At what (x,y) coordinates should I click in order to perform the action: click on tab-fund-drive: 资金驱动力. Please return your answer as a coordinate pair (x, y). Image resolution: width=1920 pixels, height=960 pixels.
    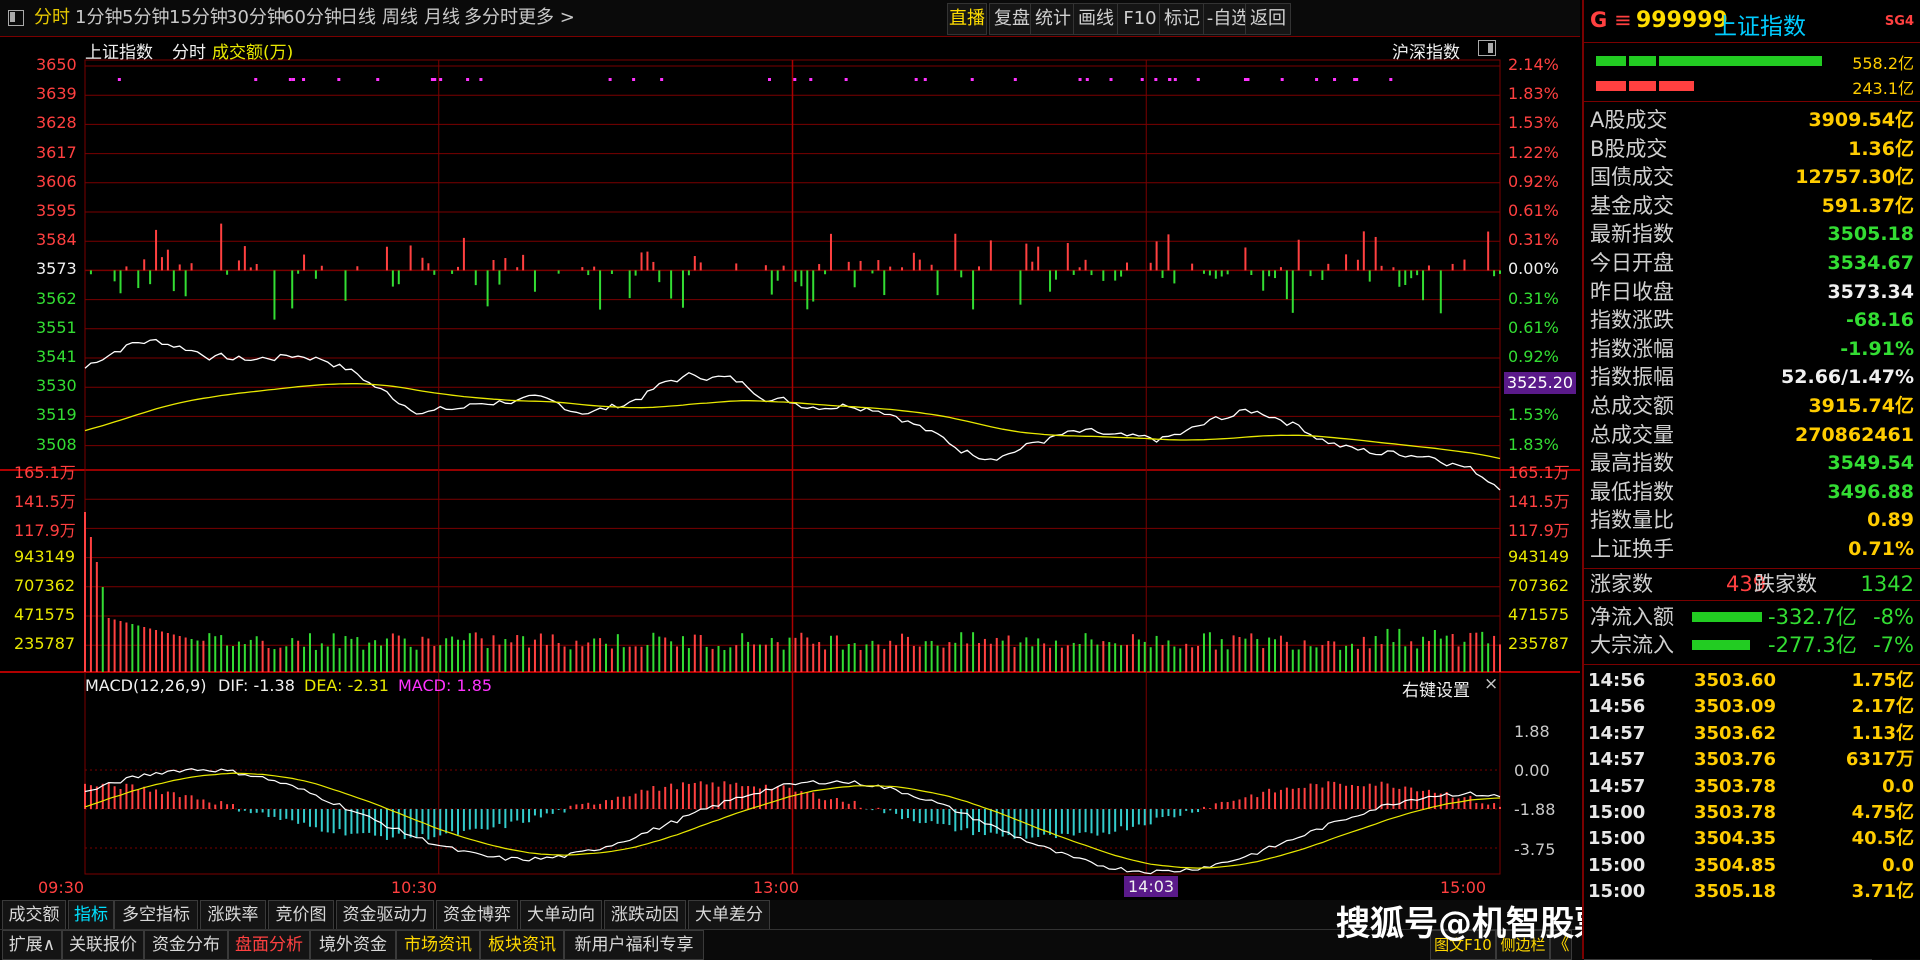
    Looking at the image, I should click on (385, 915).